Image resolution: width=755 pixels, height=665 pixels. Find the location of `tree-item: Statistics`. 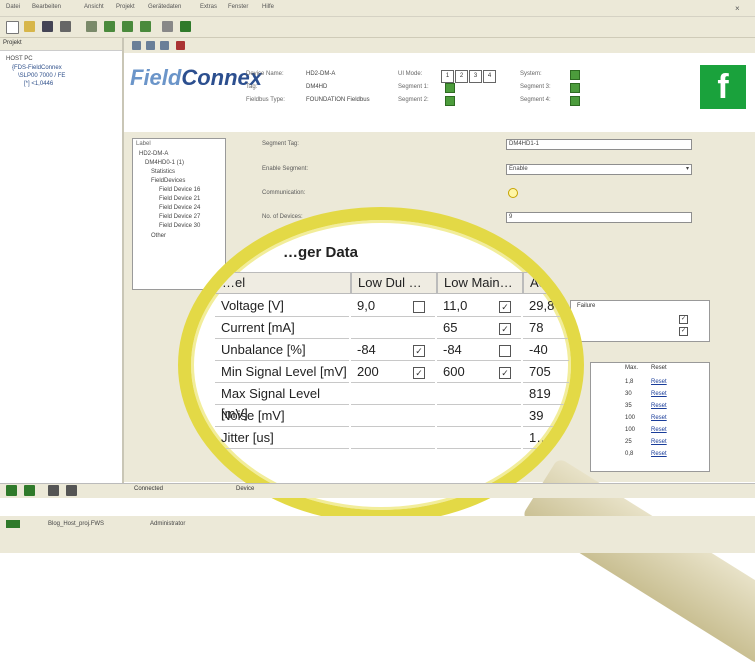

tree-item: Statistics is located at coordinates (163, 172).